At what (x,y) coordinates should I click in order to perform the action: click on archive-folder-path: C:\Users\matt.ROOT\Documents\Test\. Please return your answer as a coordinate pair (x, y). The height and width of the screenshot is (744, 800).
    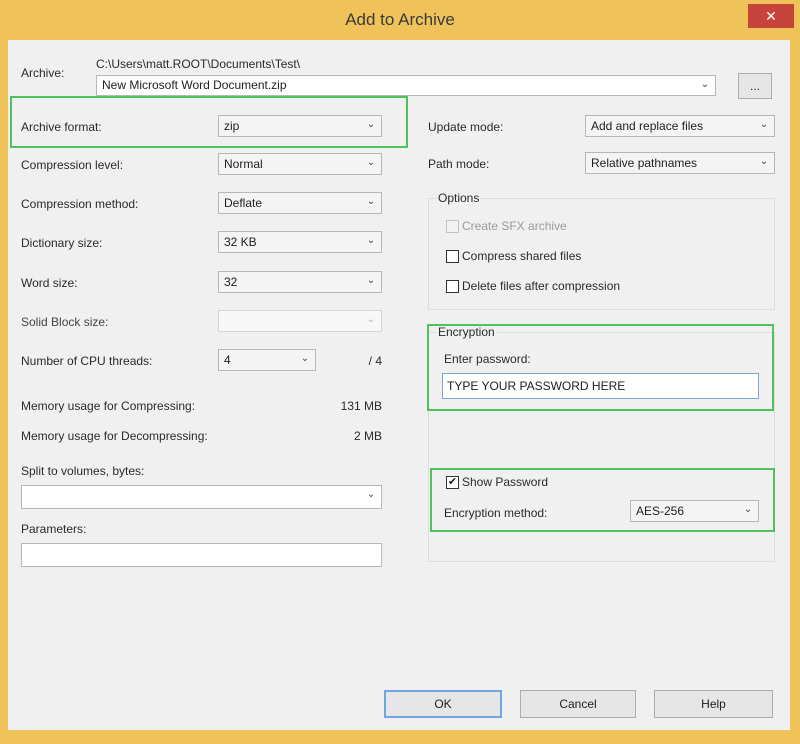
    Looking at the image, I should click on (198, 64).